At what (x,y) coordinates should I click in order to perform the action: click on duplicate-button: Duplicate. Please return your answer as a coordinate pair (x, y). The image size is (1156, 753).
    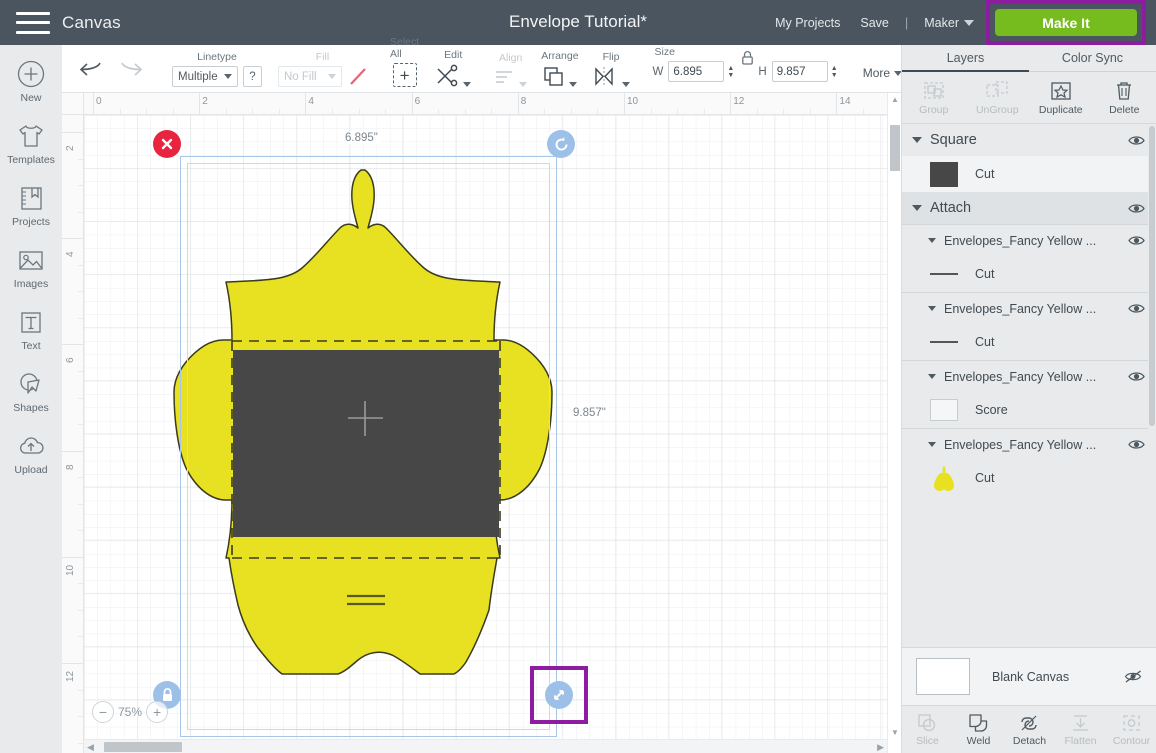
    Looking at the image, I should click on (1061, 97).